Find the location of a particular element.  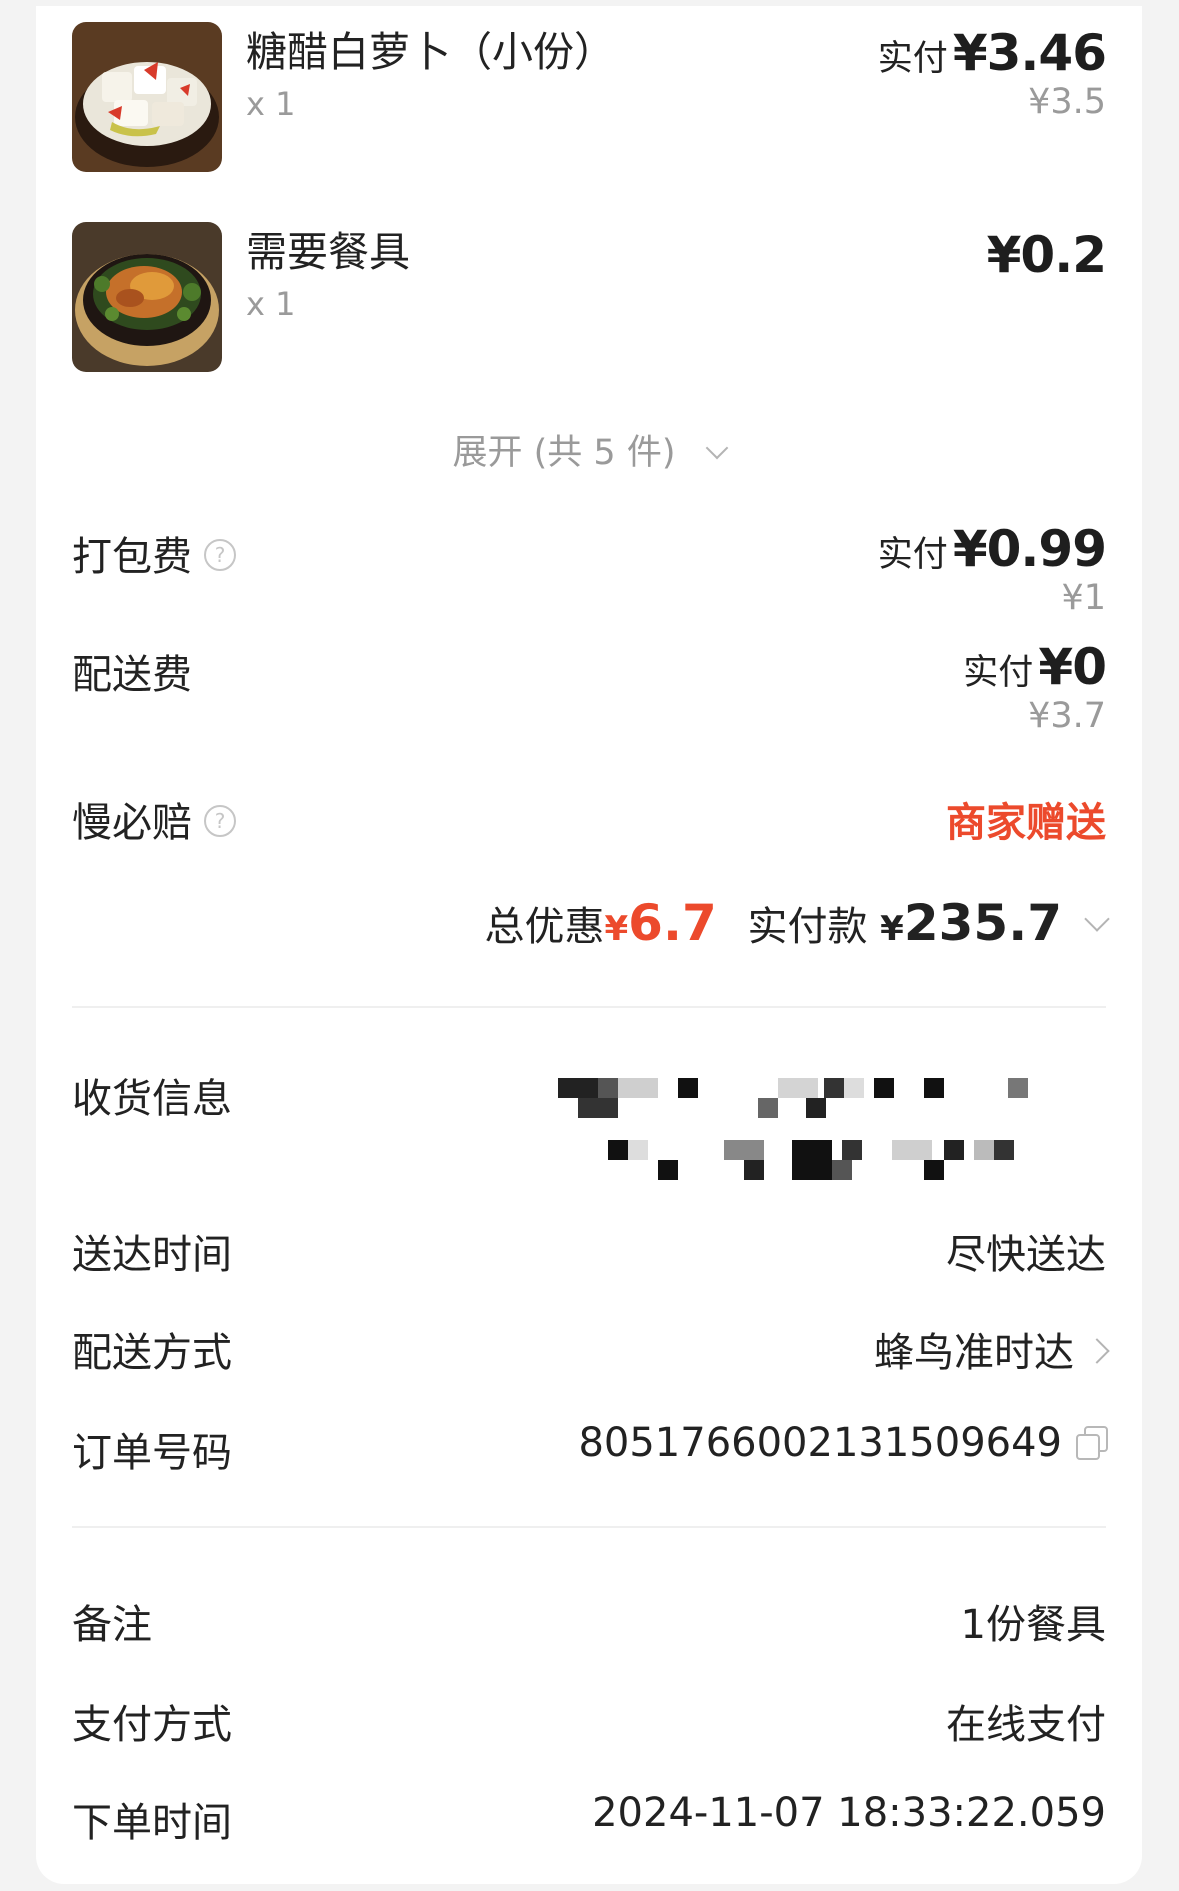

original-price: ¥1 is located at coordinates (1083, 598).